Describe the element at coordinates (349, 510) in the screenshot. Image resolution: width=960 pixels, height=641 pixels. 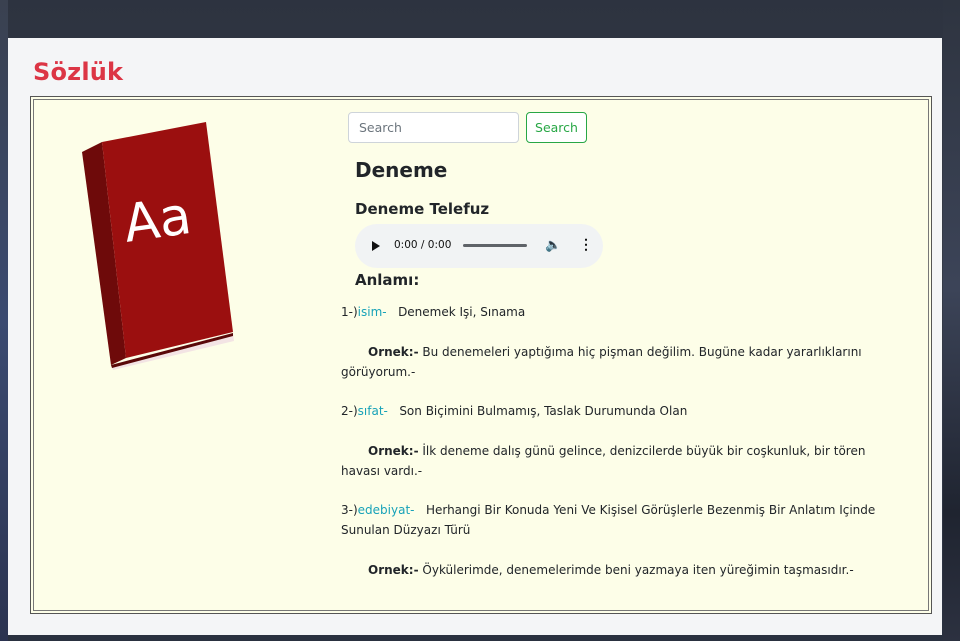
I see `definition-prefix: 3-)` at that location.